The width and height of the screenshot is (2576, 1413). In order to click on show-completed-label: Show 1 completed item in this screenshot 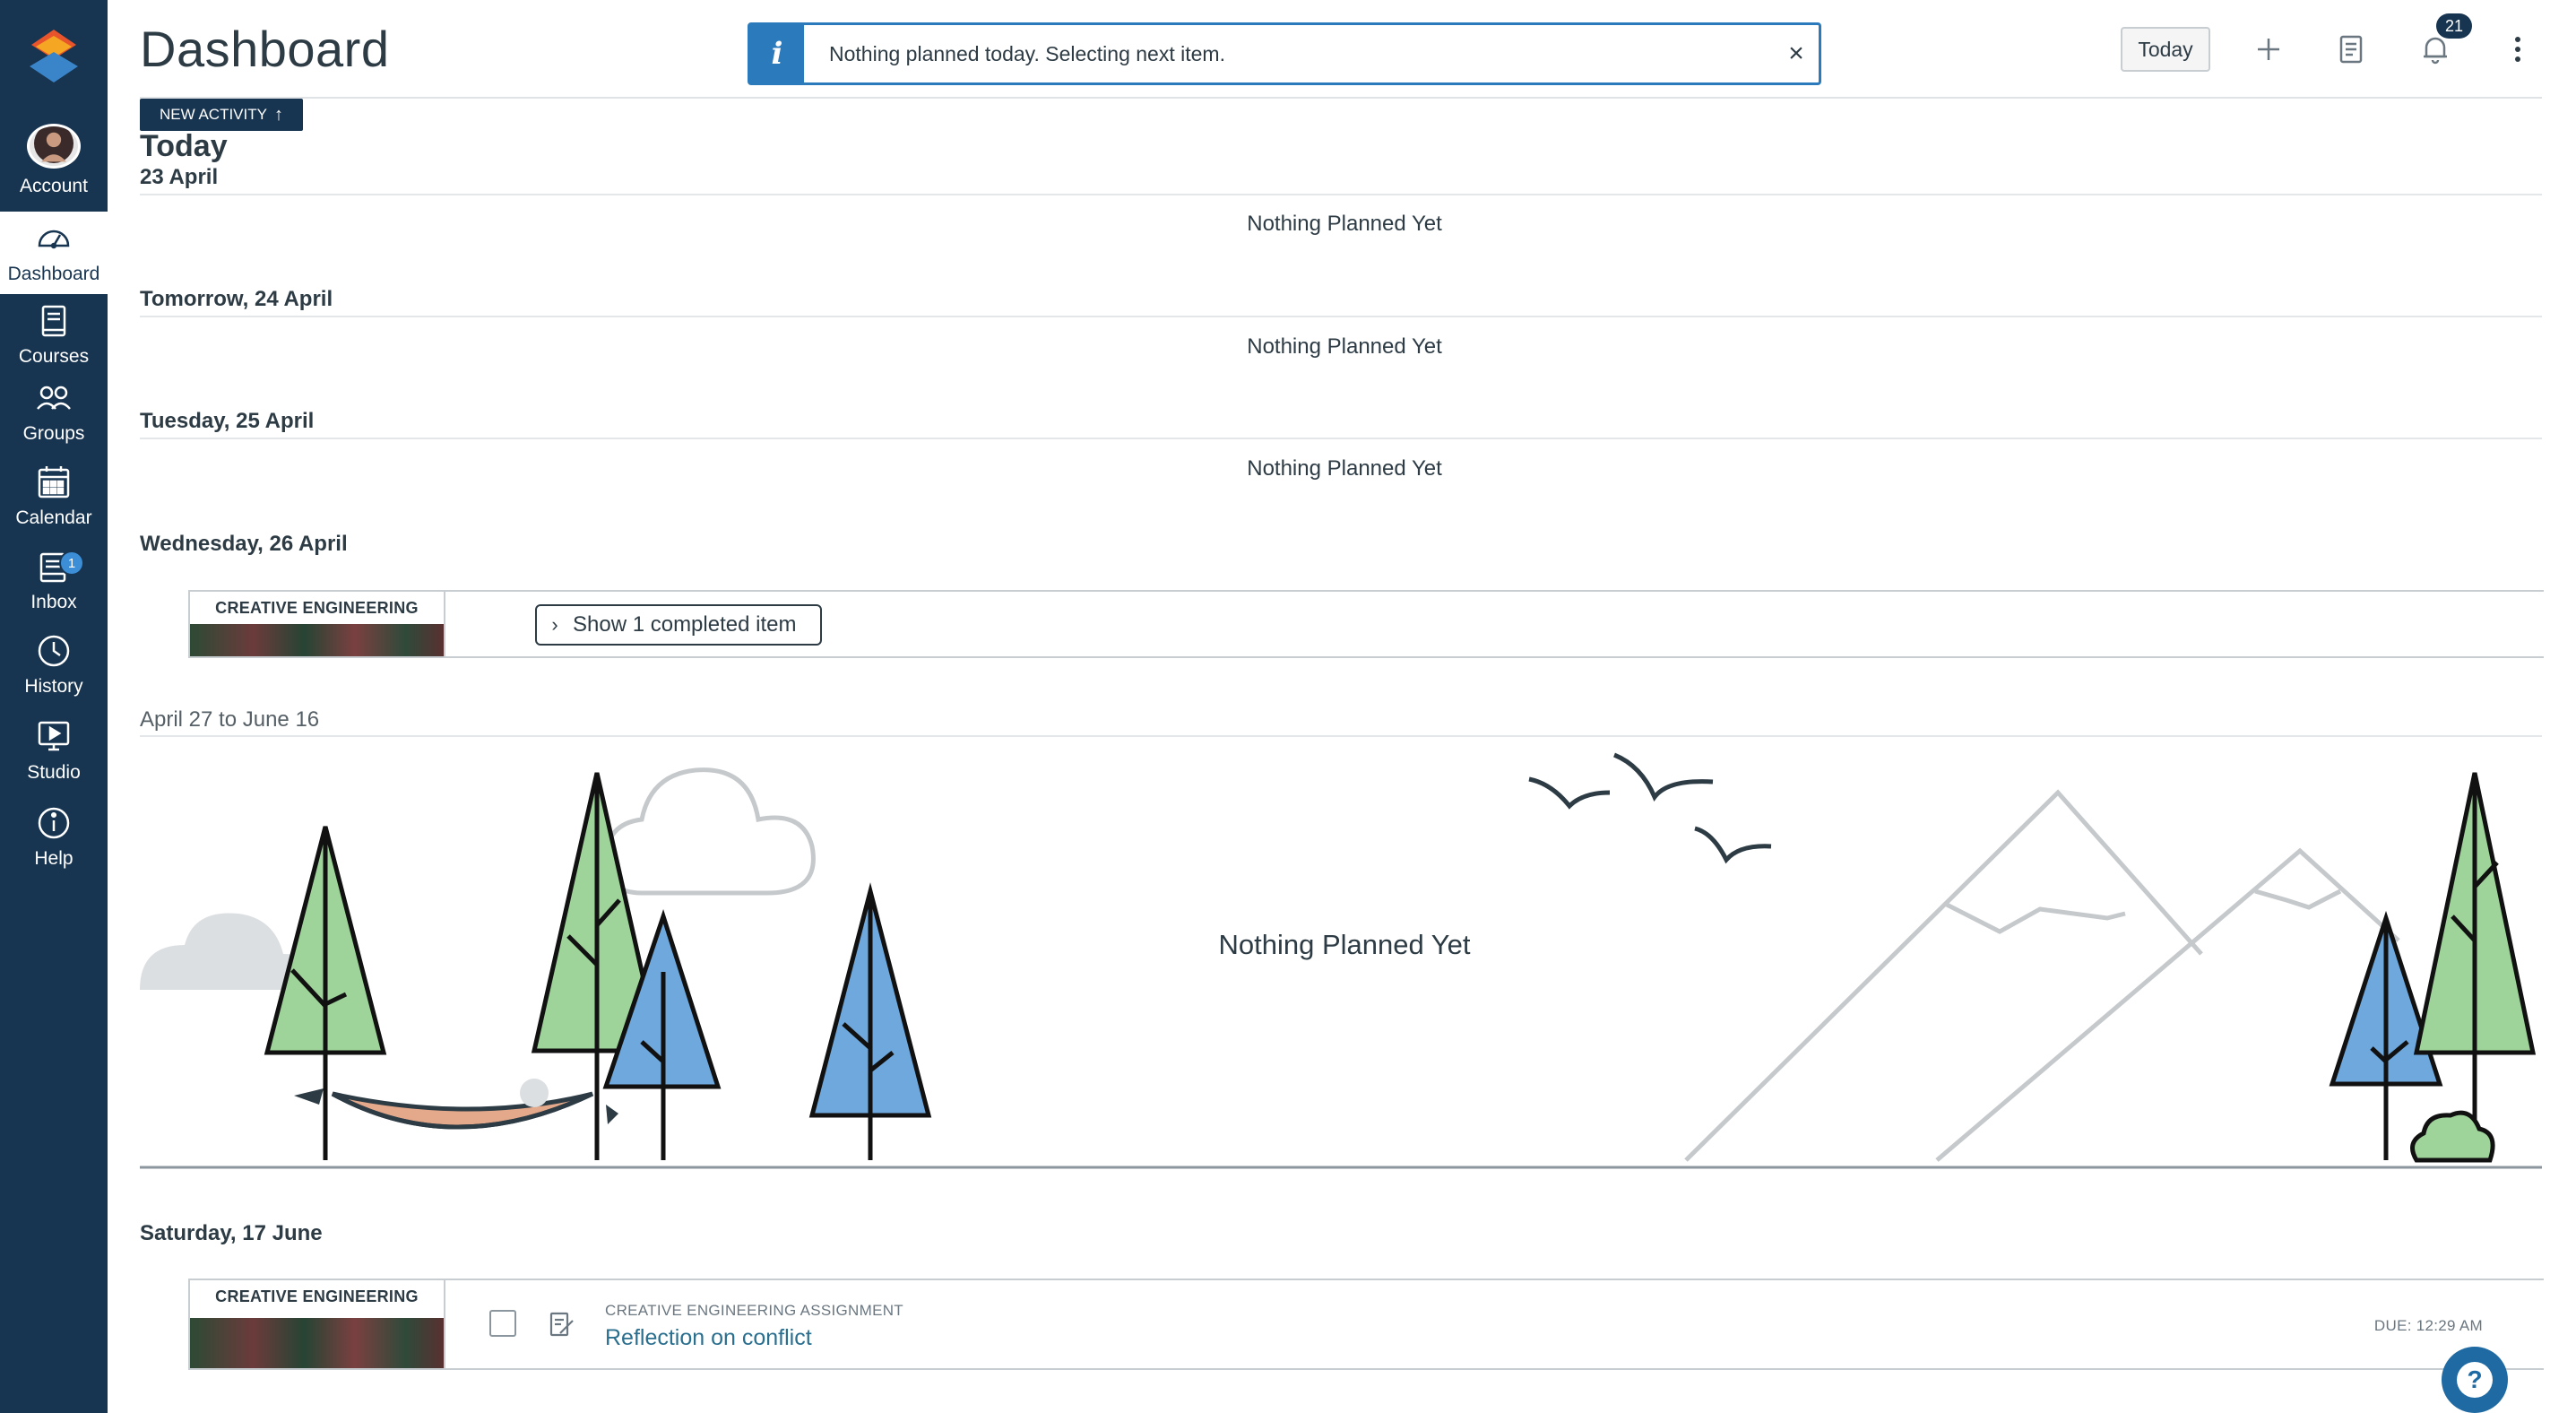, I will do `click(685, 624)`.